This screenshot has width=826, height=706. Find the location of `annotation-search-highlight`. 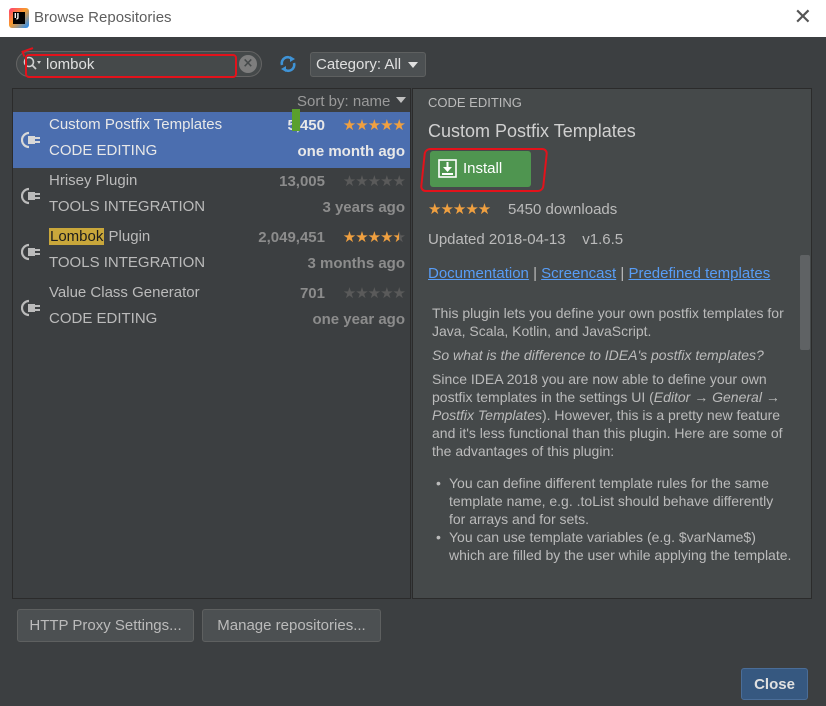

annotation-search-highlight is located at coordinates (131, 66).